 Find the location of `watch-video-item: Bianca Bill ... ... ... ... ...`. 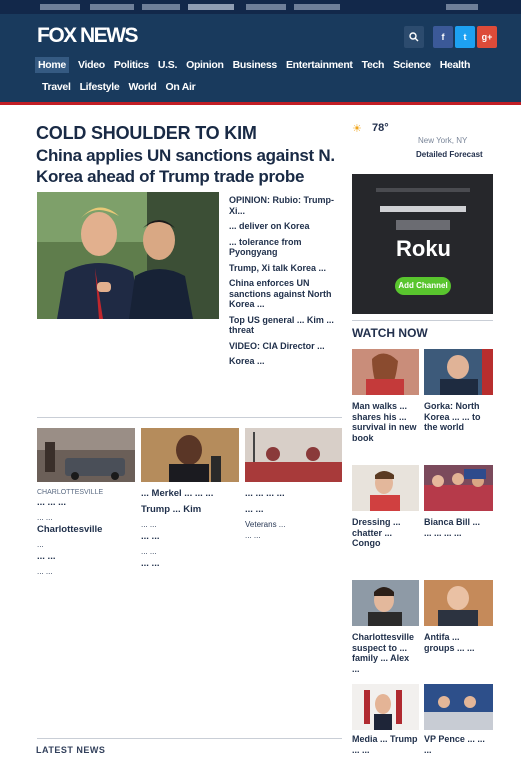

watch-video-item: Bianca Bill ... ... ... ... ... is located at coordinates (458, 511).